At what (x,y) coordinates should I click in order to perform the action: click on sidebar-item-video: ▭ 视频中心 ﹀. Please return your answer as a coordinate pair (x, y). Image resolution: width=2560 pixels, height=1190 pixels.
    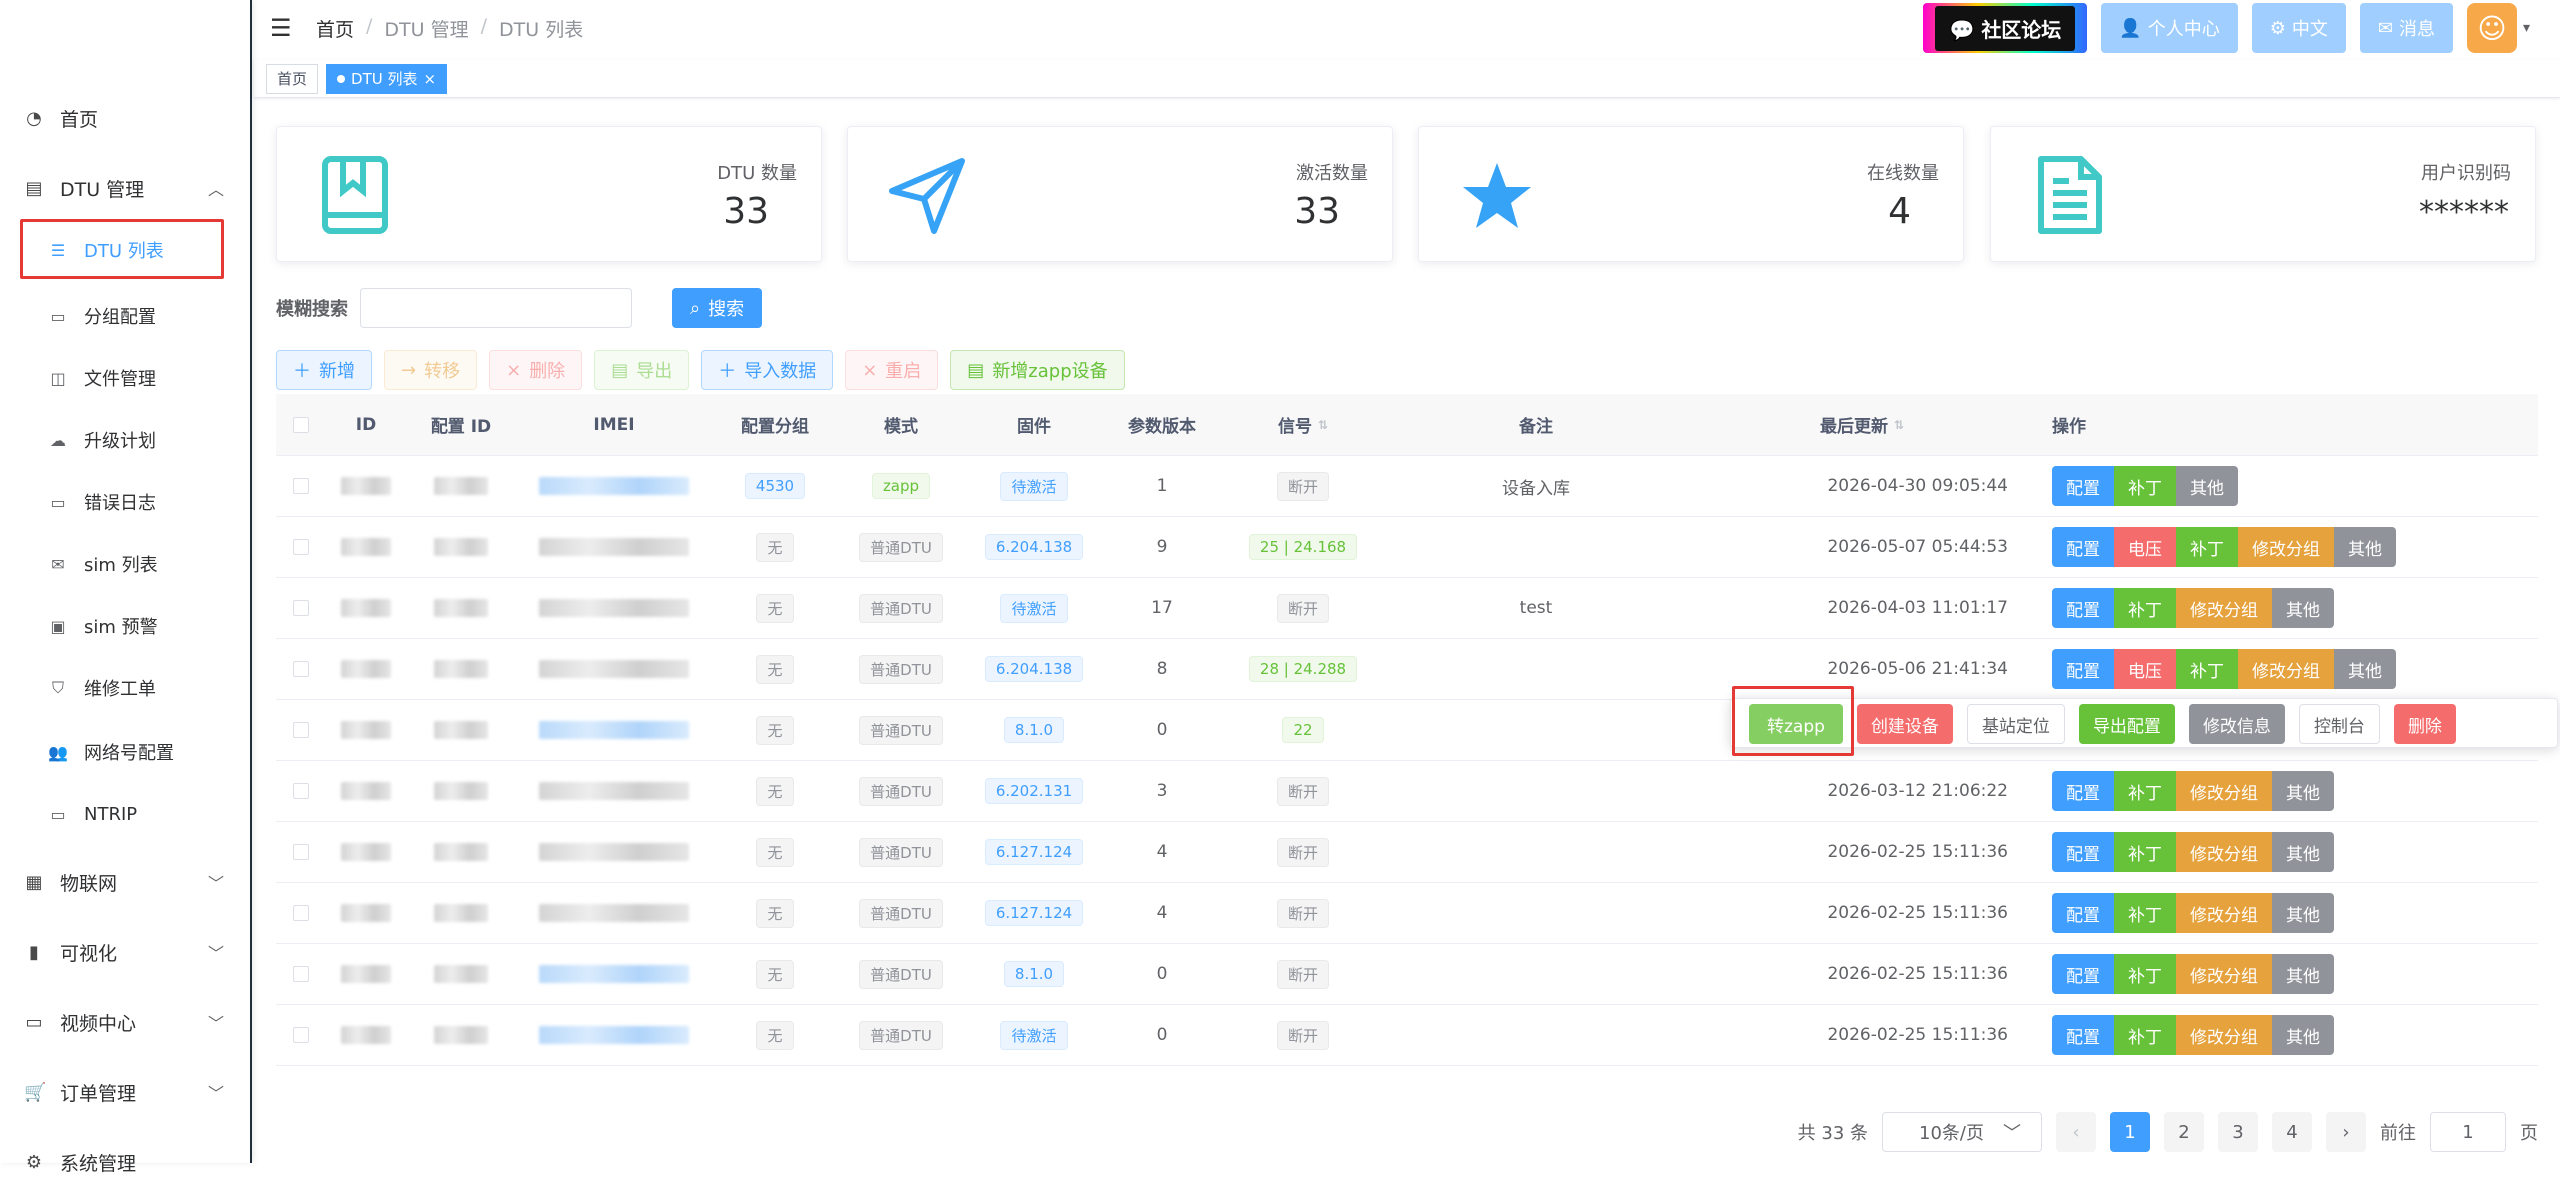
    Looking at the image, I should click on (125, 1022).